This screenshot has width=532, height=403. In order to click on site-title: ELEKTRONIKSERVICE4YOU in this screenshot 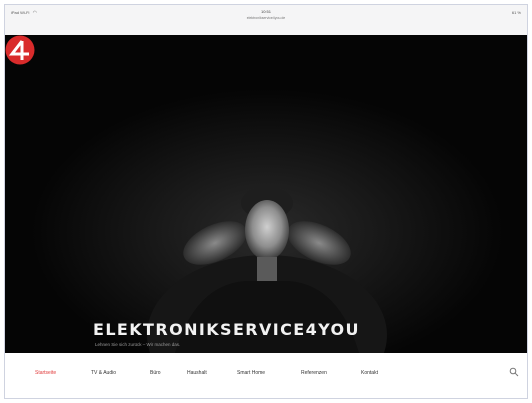, I will do `click(226, 329)`.